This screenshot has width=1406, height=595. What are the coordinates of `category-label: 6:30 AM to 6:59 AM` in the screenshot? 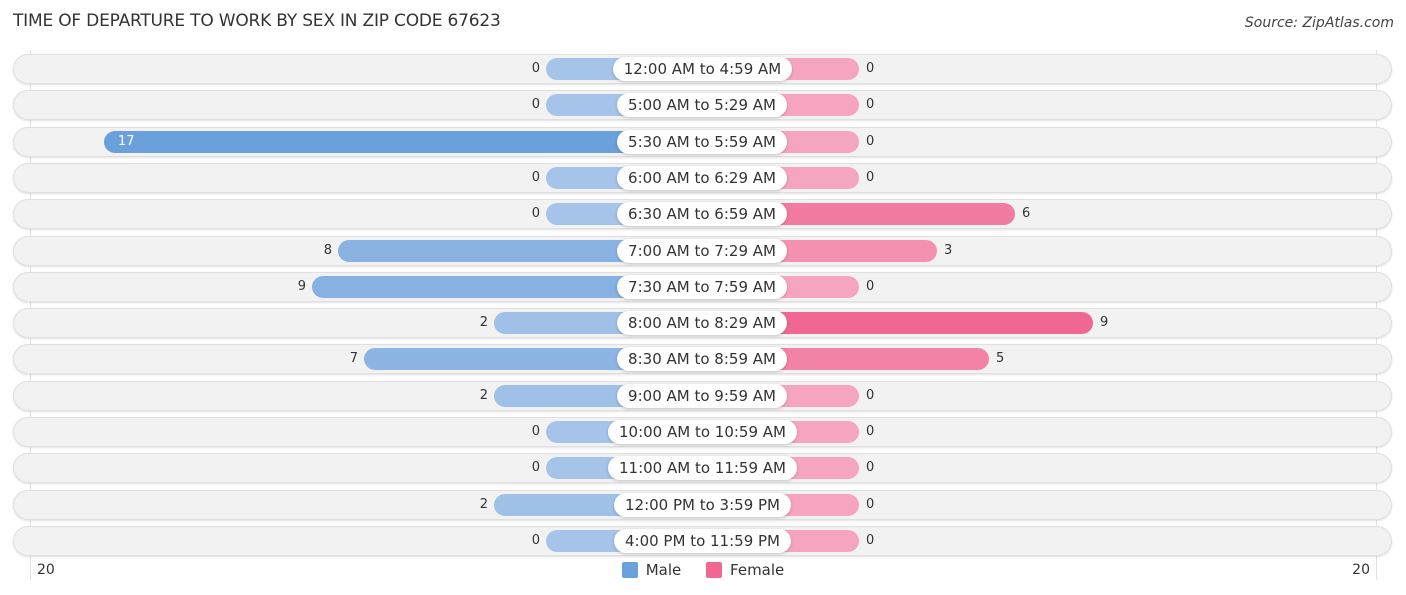 It's located at (702, 214).